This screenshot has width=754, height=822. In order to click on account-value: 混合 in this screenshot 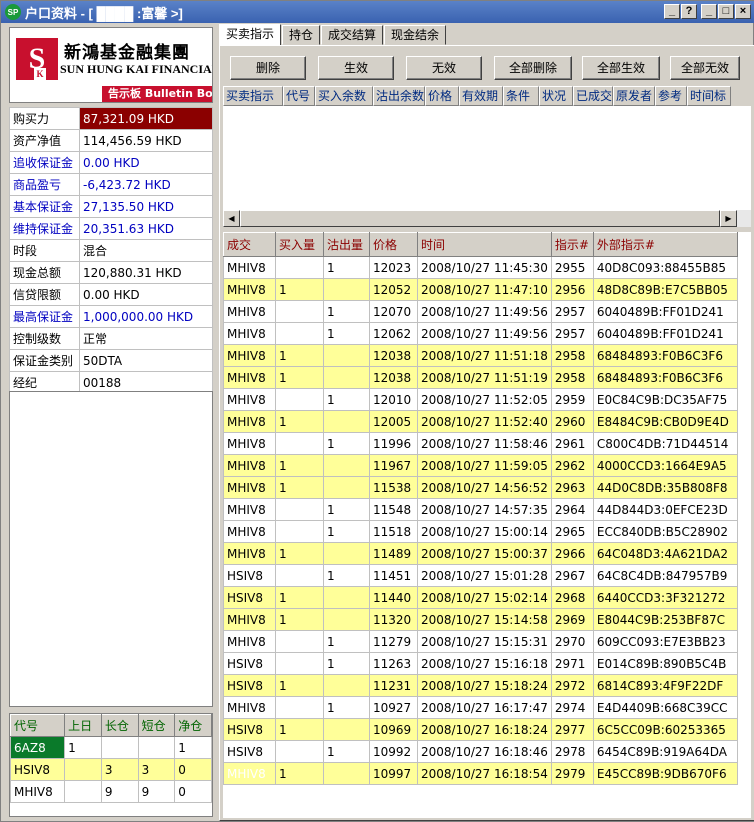, I will do `click(146, 250)`.